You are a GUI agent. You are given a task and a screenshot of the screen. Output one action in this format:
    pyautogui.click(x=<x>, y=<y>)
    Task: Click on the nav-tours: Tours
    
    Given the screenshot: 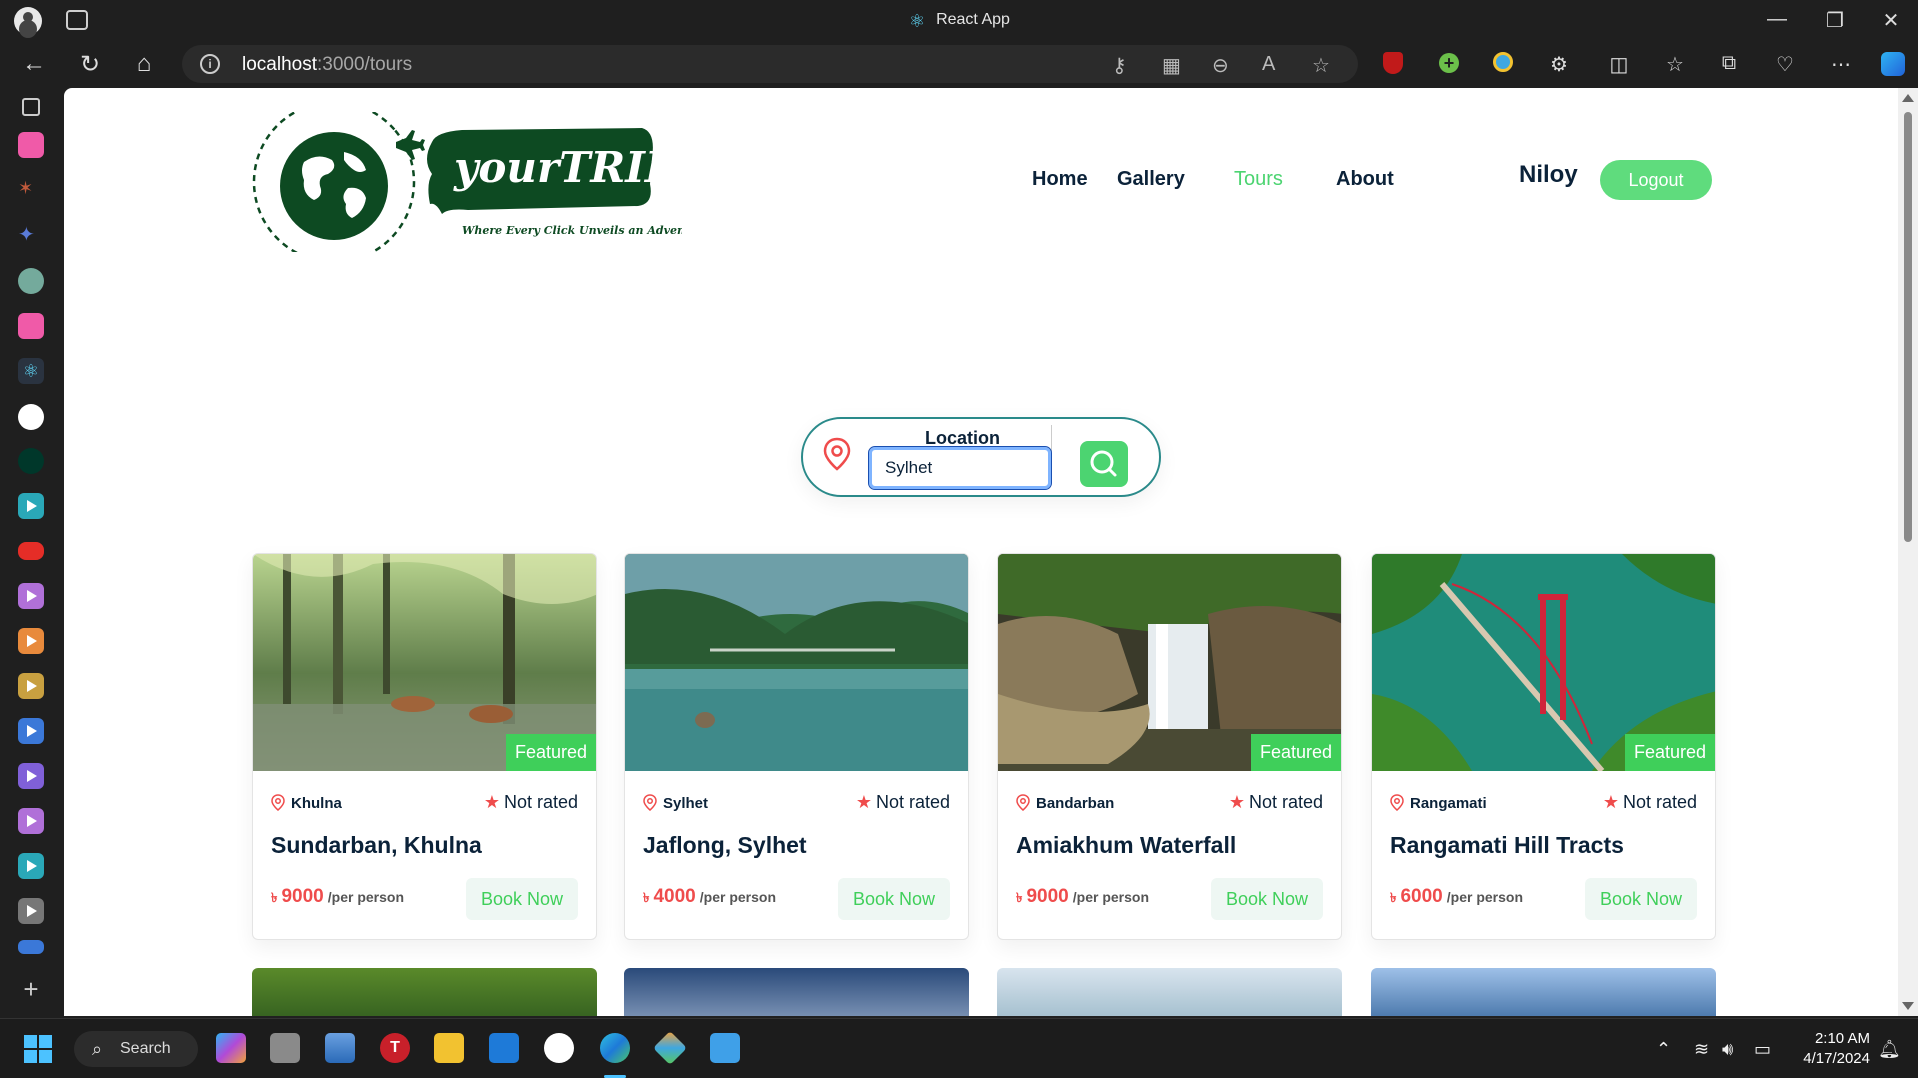 What is the action you would take?
    pyautogui.click(x=1258, y=179)
    